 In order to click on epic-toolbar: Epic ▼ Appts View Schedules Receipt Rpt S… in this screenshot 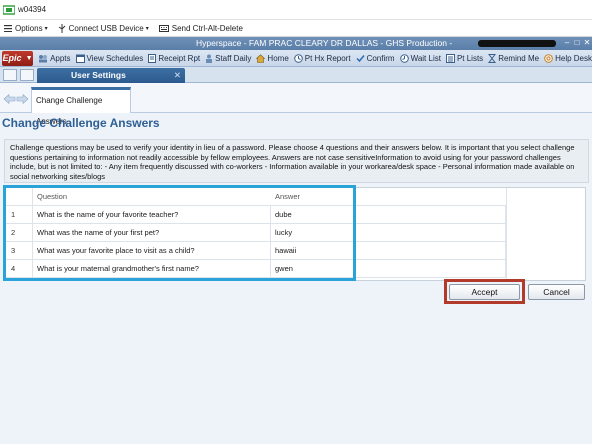, I will do `click(296, 58)`.